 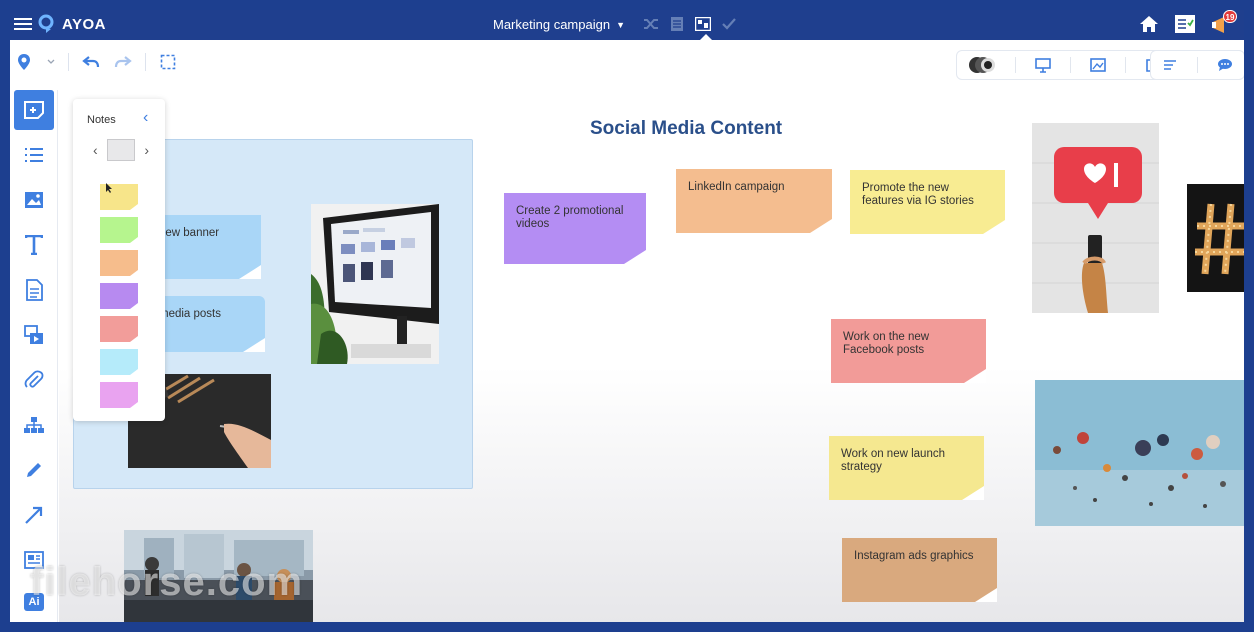 I want to click on list-icon, so click(x=34, y=155).